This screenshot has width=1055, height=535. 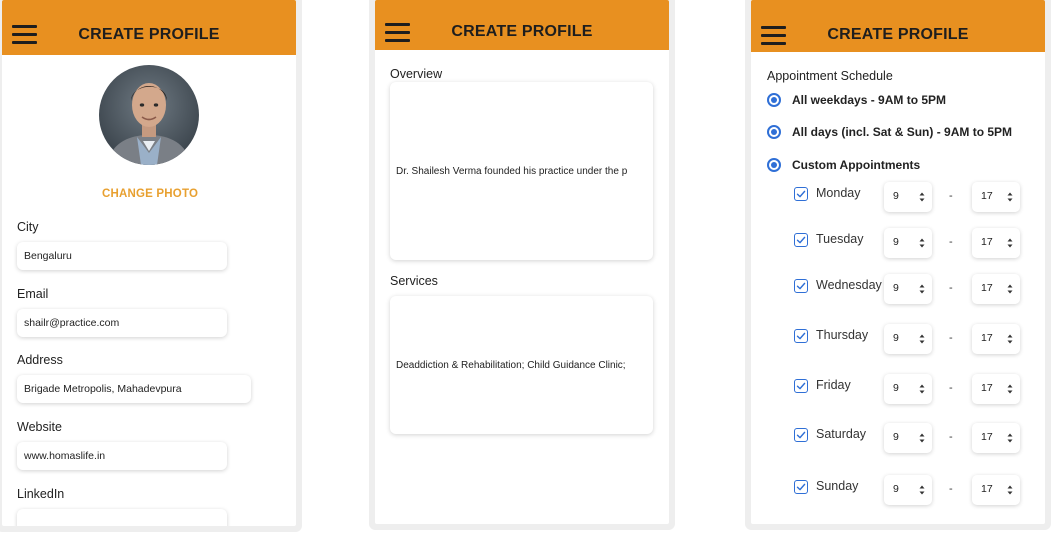 What do you see at coordinates (40, 360) in the screenshot?
I see `address-label: Address` at bounding box center [40, 360].